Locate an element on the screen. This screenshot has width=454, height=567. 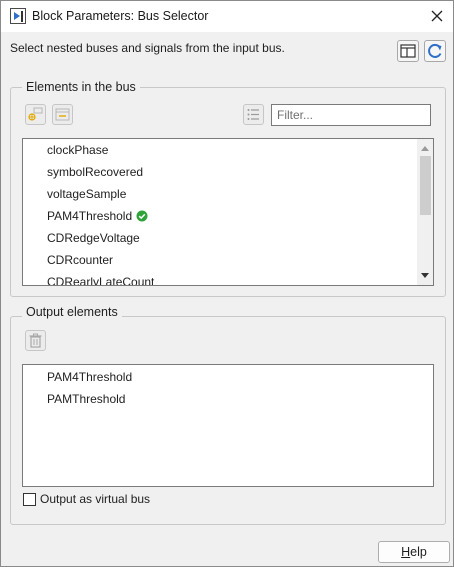
list-icon is located at coordinates (253, 114).